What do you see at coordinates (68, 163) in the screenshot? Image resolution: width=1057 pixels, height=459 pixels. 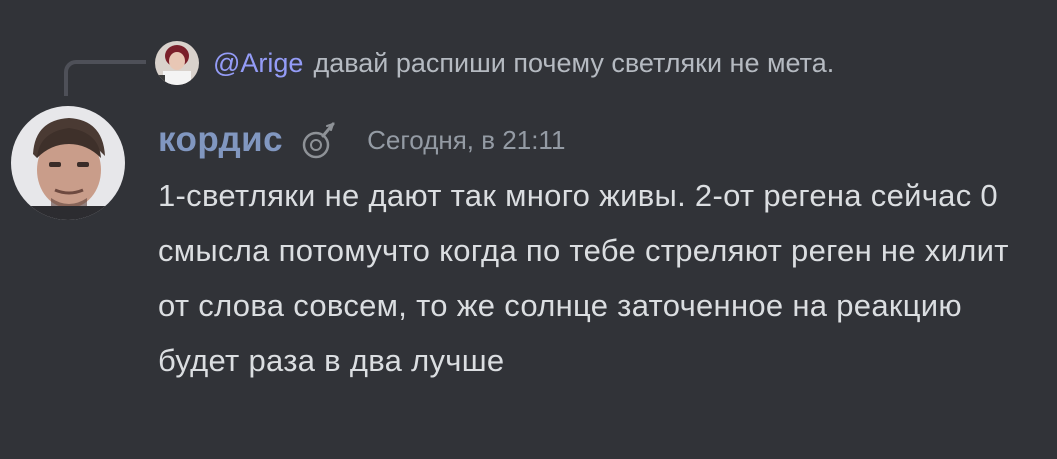 I see `avatar` at bounding box center [68, 163].